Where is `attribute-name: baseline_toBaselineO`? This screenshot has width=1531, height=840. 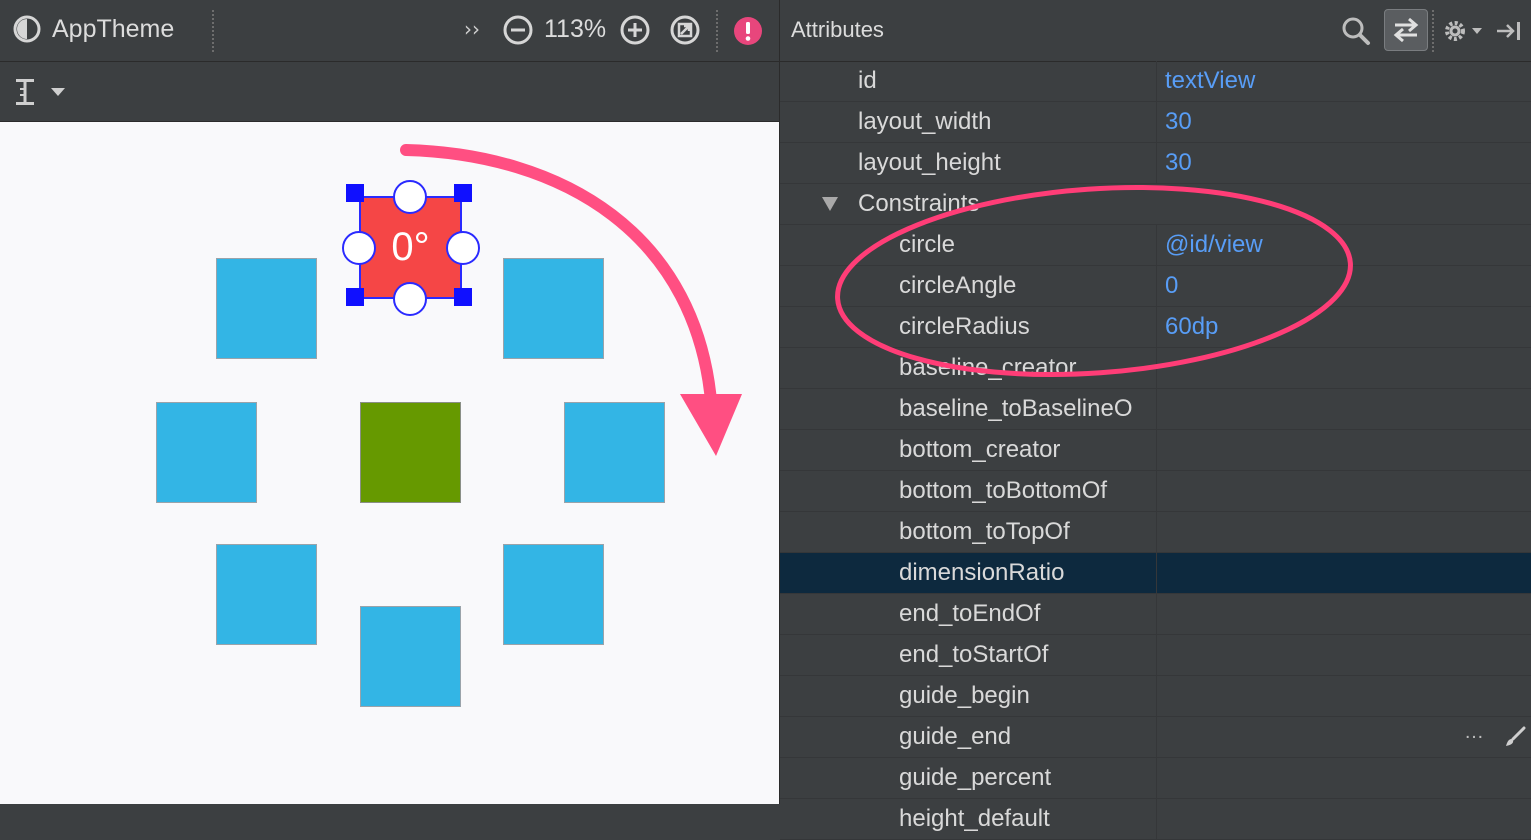
attribute-name: baseline_toBaselineO is located at coordinates (1016, 408).